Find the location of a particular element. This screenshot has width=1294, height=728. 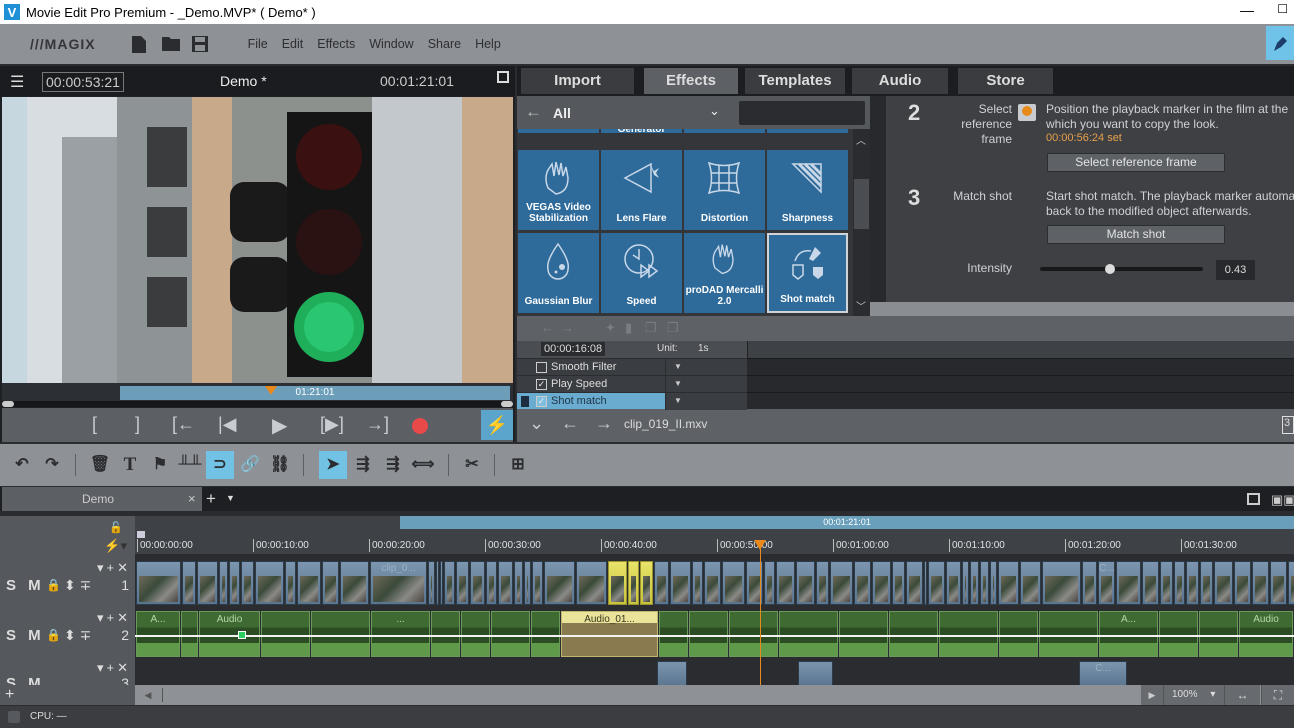

effect-tile-partial: Art filter is located at coordinates (807, 131).